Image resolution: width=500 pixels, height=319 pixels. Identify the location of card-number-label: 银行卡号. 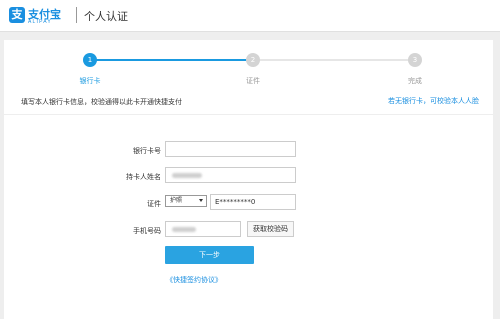
(147, 151).